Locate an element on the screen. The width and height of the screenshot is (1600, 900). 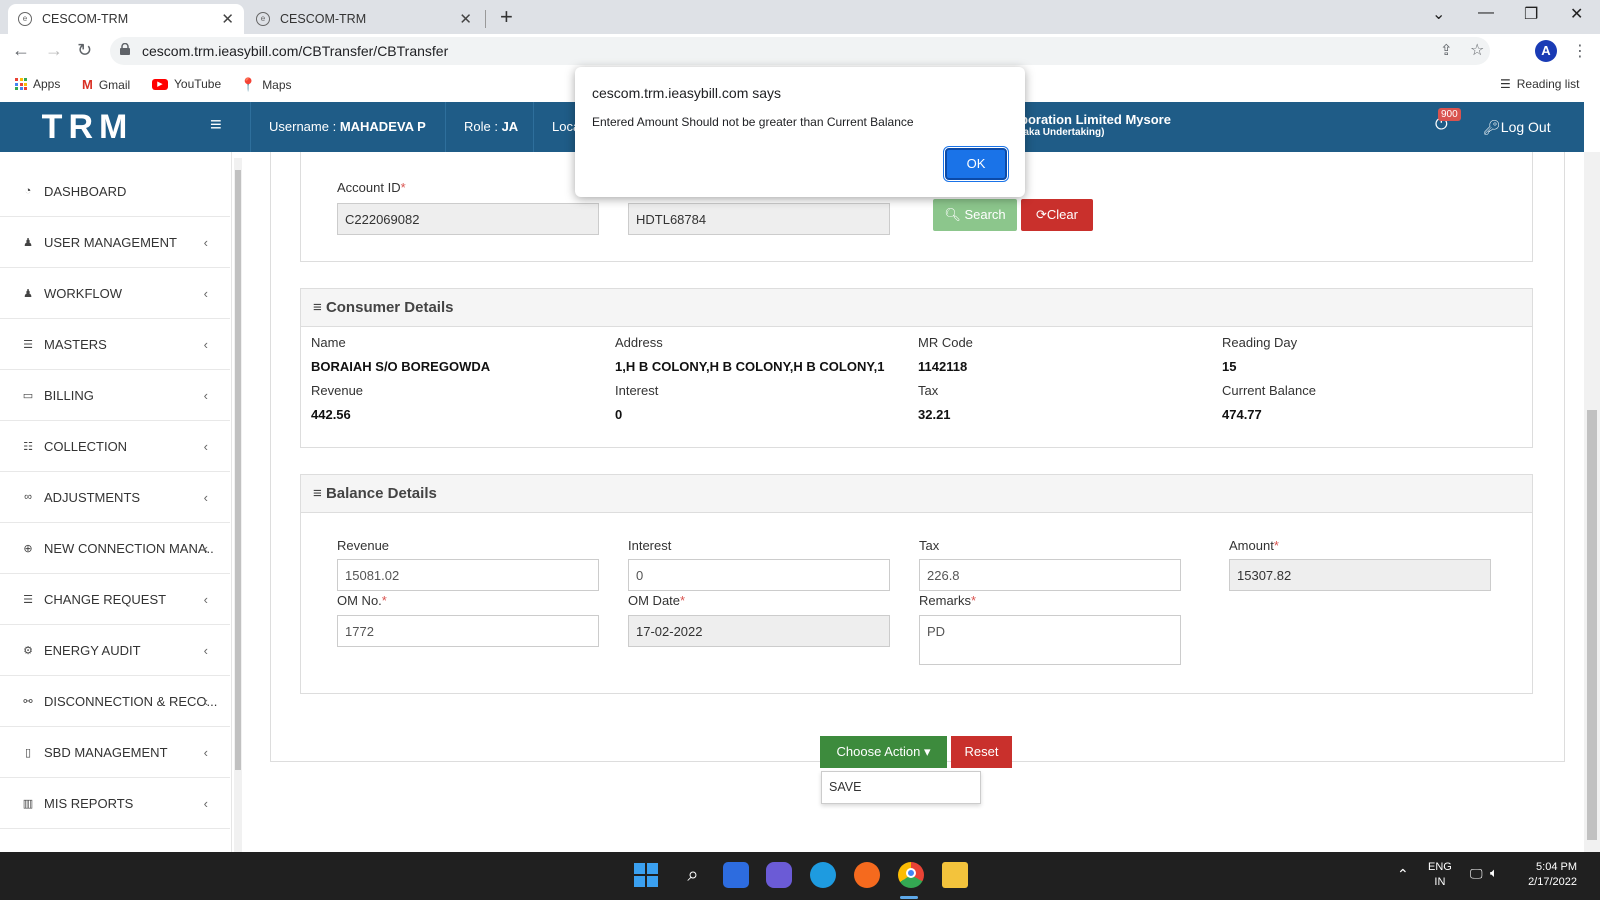
close-window-icon: ✕ is located at coordinates (1576, 14).